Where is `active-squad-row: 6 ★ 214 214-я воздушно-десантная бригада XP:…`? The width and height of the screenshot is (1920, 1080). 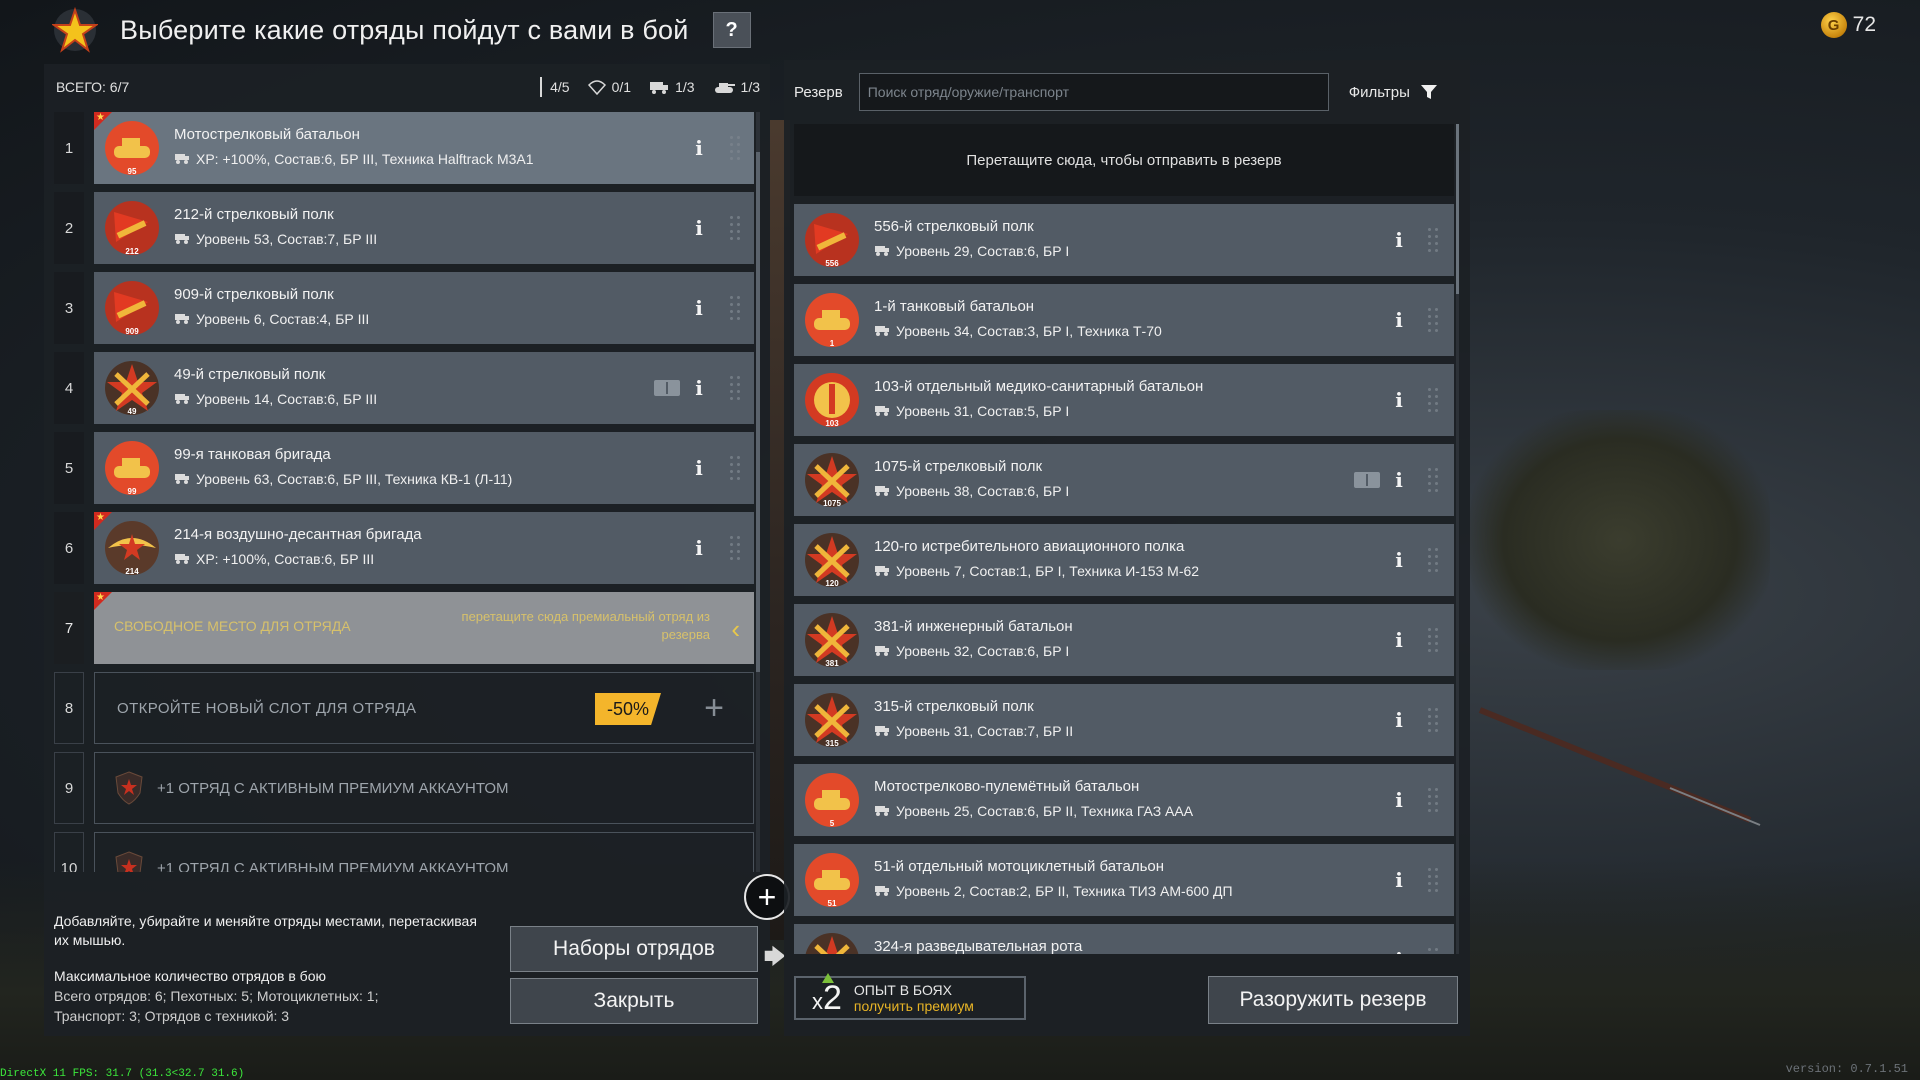
active-squad-row: 6 ★ 214 214-я воздушно-десантная бригада XP:… is located at coordinates (426, 548).